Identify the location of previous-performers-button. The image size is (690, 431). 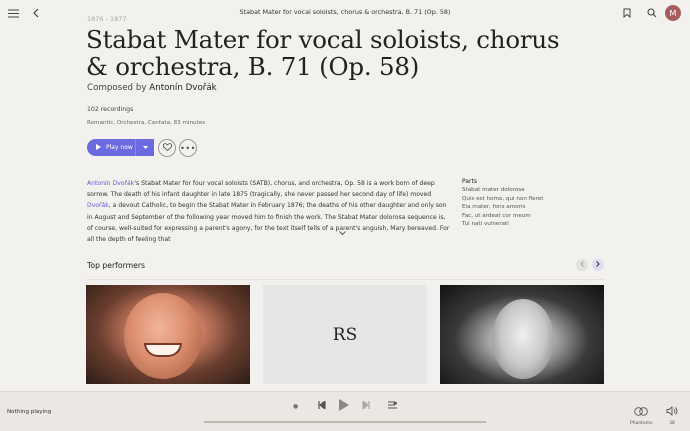
(582, 265).